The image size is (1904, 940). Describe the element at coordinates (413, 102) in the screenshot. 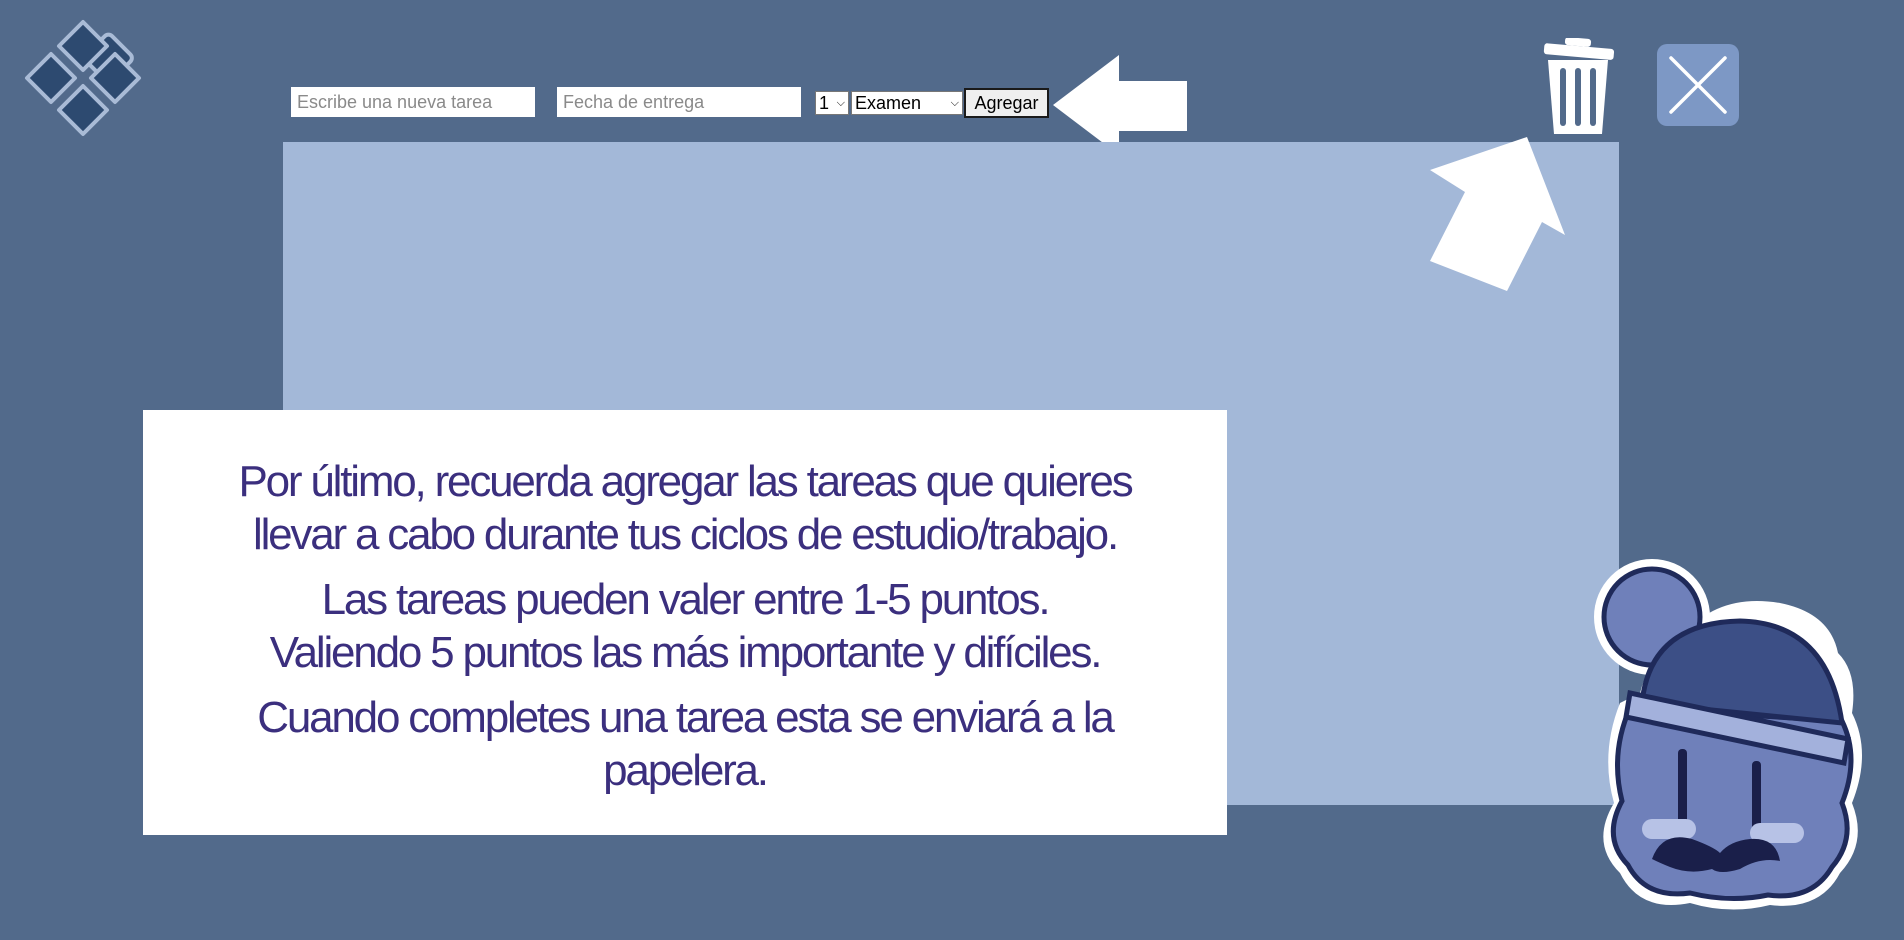

I see `task-input` at that location.